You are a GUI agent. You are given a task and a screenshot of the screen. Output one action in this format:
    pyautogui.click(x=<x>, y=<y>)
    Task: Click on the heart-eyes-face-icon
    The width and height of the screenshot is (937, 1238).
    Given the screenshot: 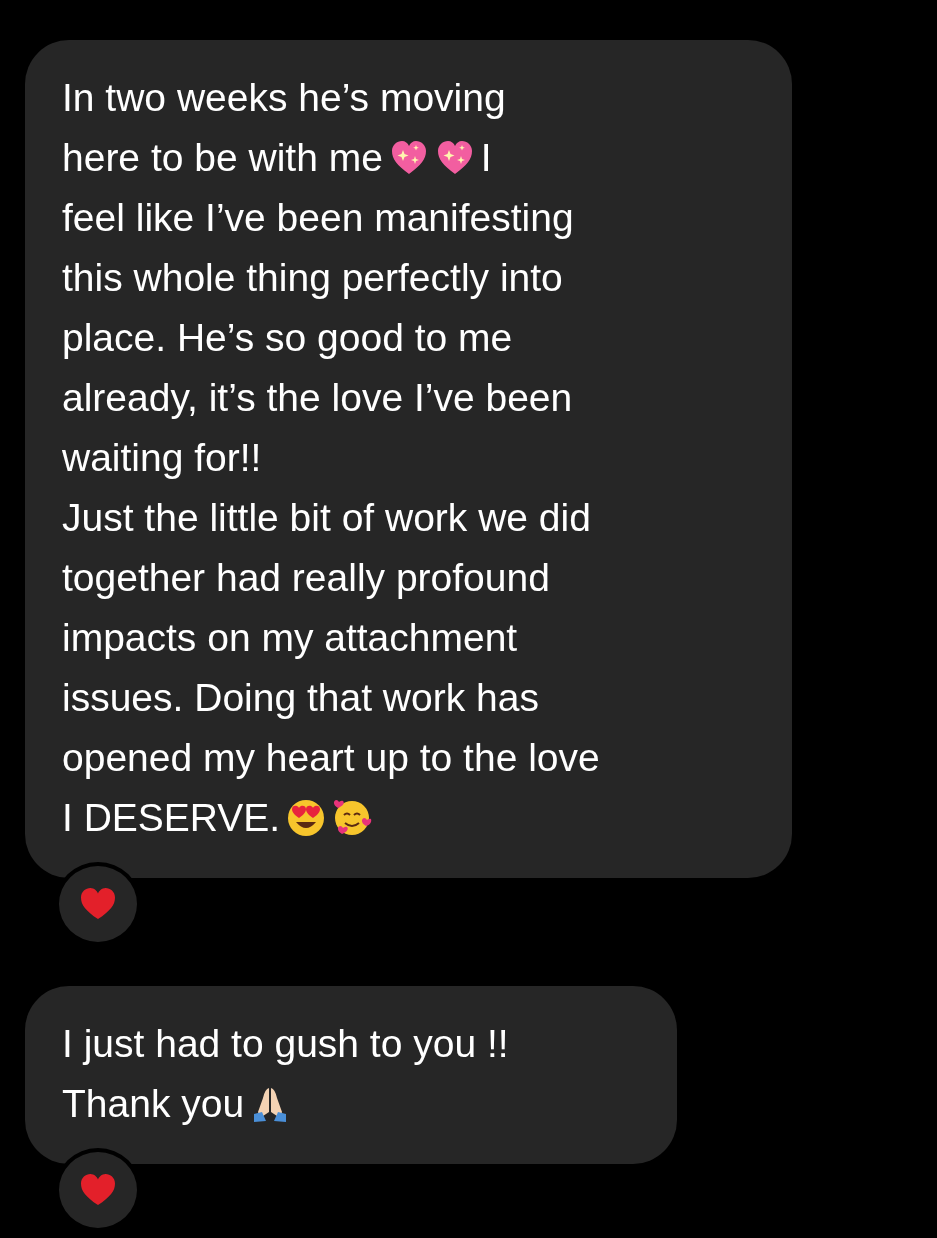 What is the action you would take?
    pyautogui.click(x=306, y=818)
    